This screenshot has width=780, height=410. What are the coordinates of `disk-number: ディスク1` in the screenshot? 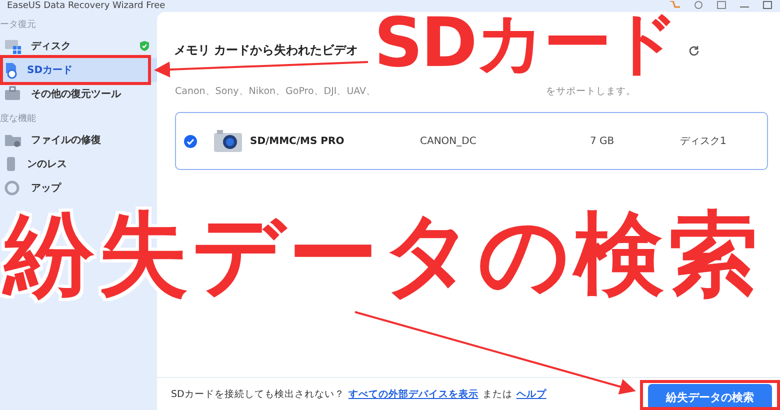 It's located at (704, 141).